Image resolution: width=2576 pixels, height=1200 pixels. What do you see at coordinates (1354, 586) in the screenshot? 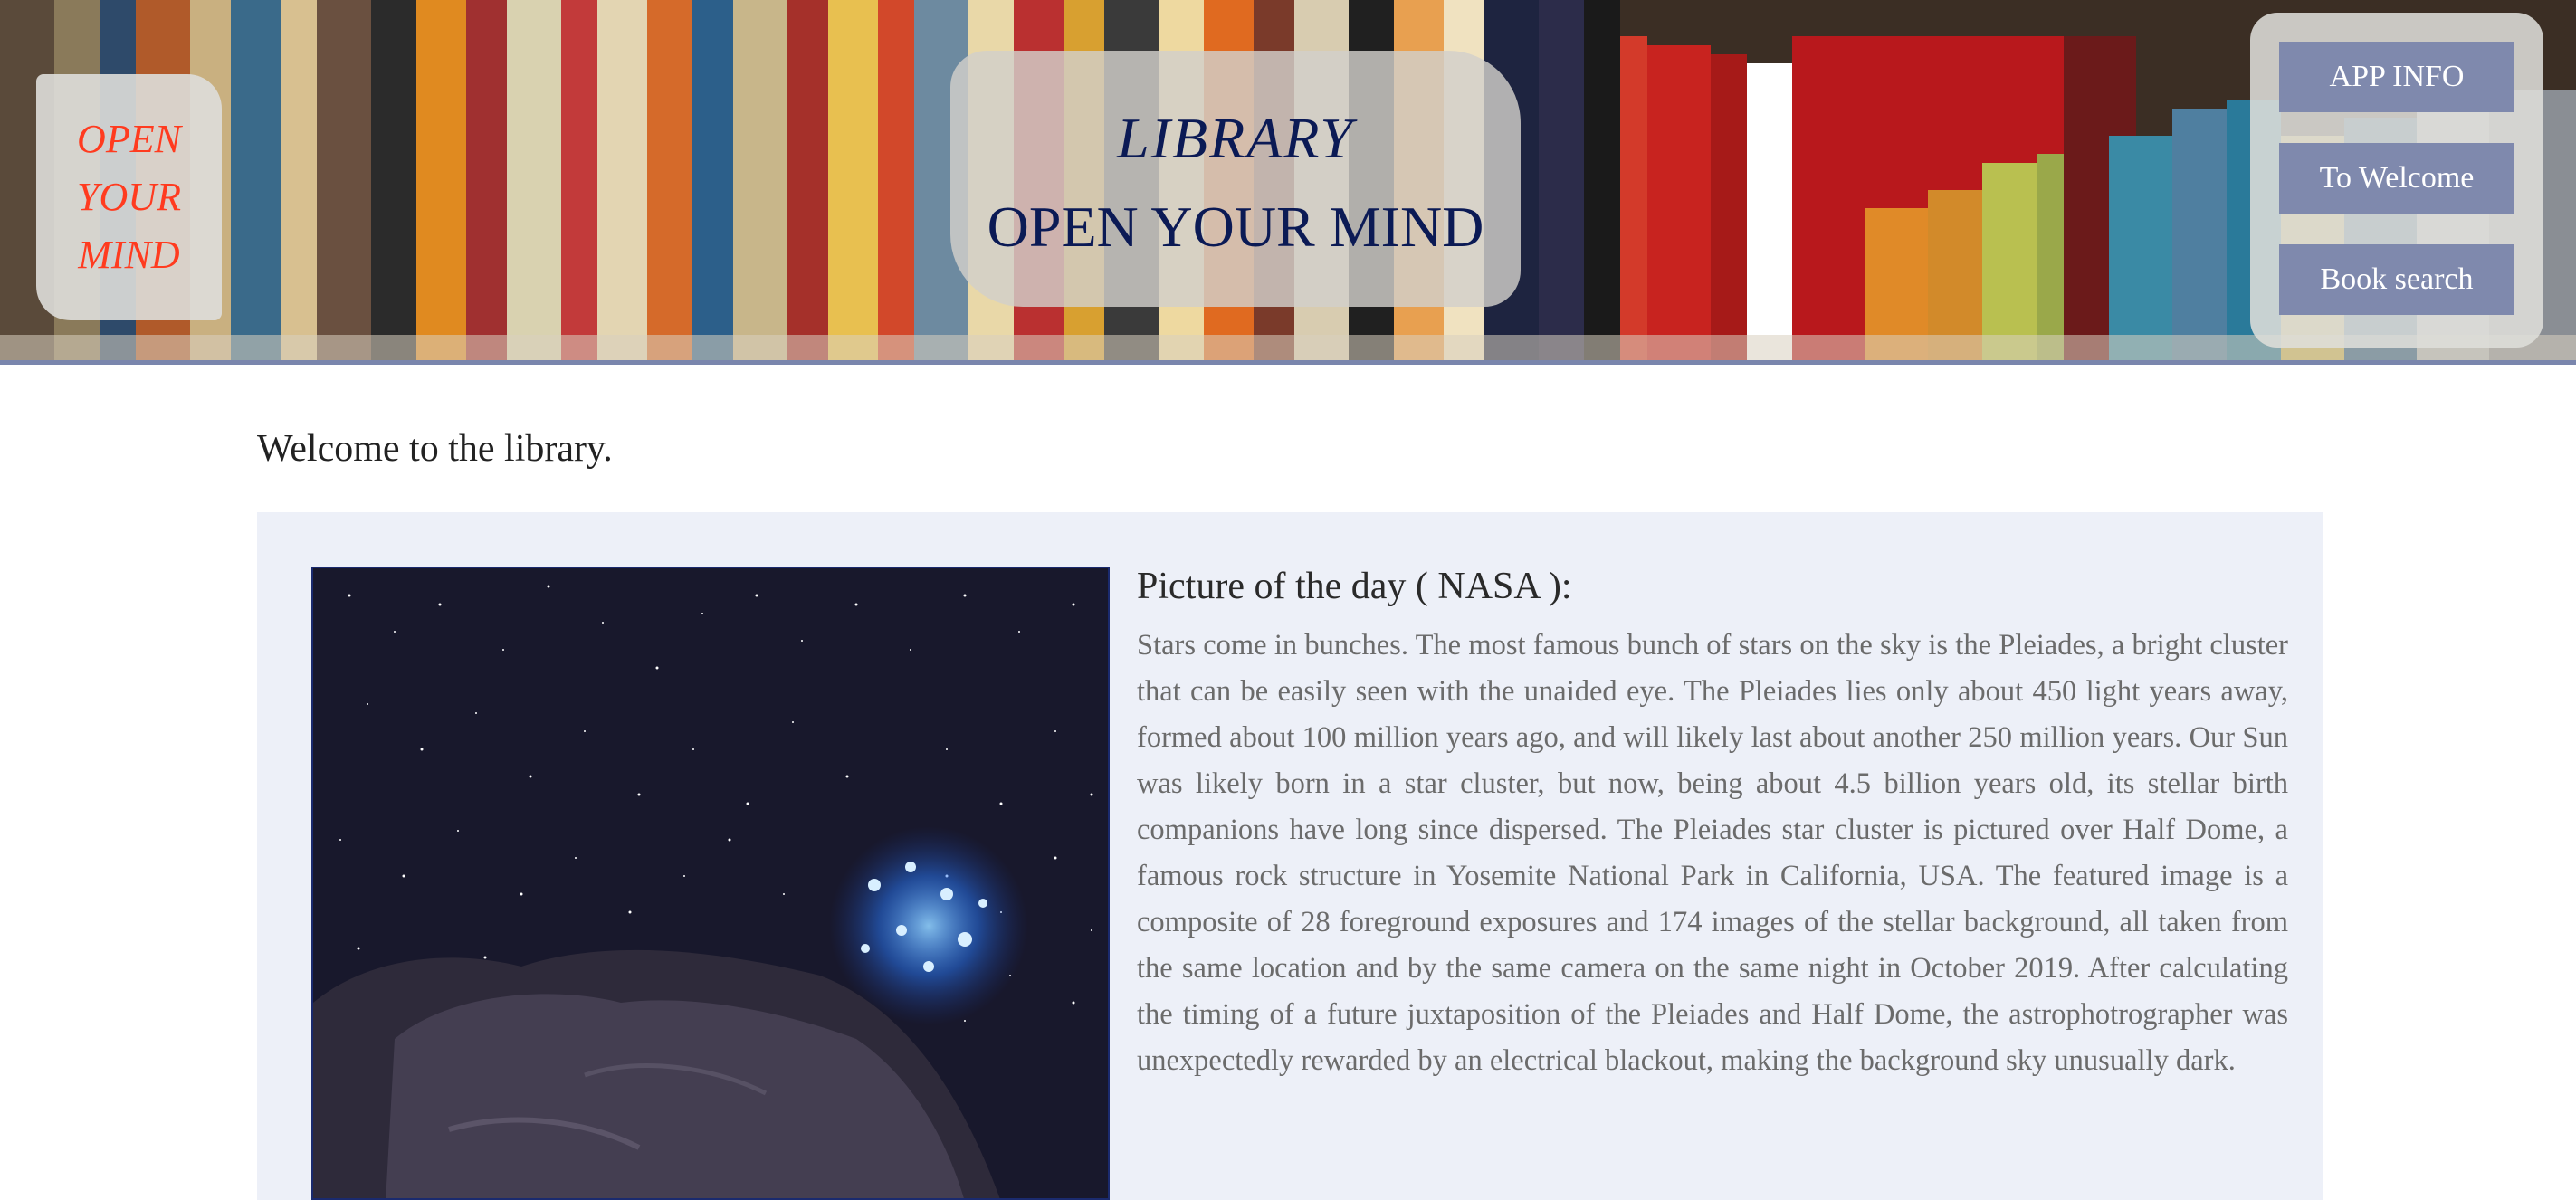
I see `picture-heading: Picture of the day ( NASA ):` at bounding box center [1354, 586].